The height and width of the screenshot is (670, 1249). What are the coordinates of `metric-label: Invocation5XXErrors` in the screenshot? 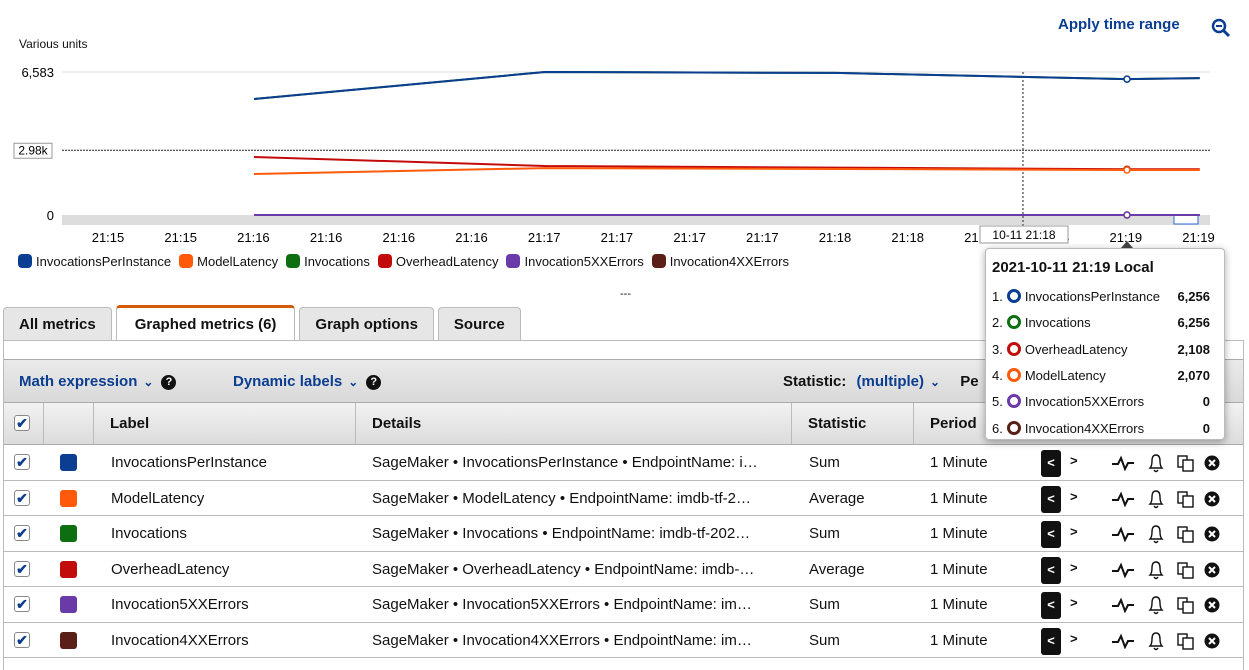 It's located at (180, 604).